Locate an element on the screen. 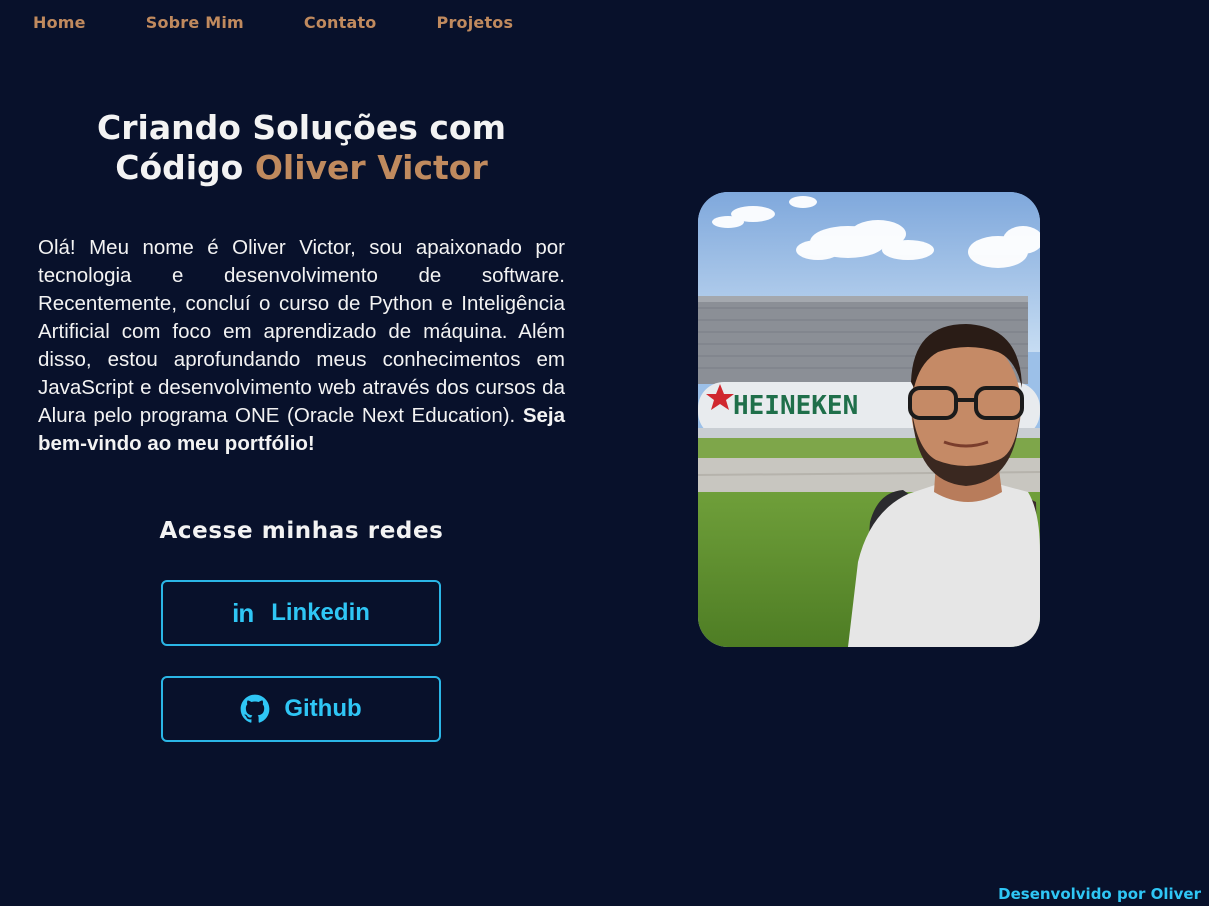 Image resolution: width=1209 pixels, height=906 pixels. linkedin-icon: in is located at coordinates (243, 612).